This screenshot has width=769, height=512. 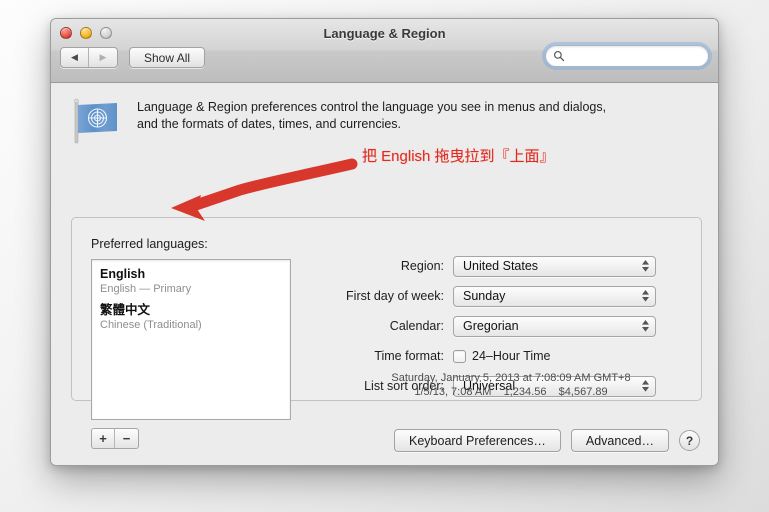 I want to click on list-item: English English — Primary, so click(x=191, y=278).